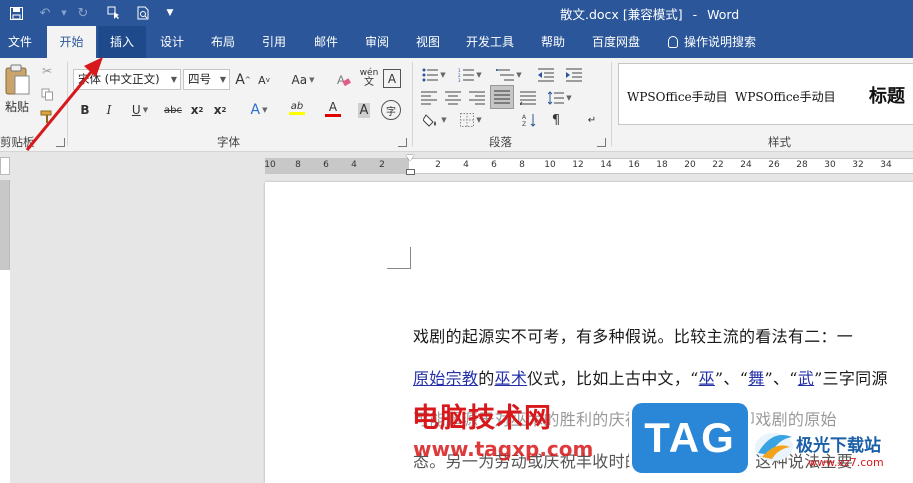 The width and height of the screenshot is (913, 483). What do you see at coordinates (369, 78) in the screenshot?
I see `phonetic-guide-button: wén 文` at bounding box center [369, 78].